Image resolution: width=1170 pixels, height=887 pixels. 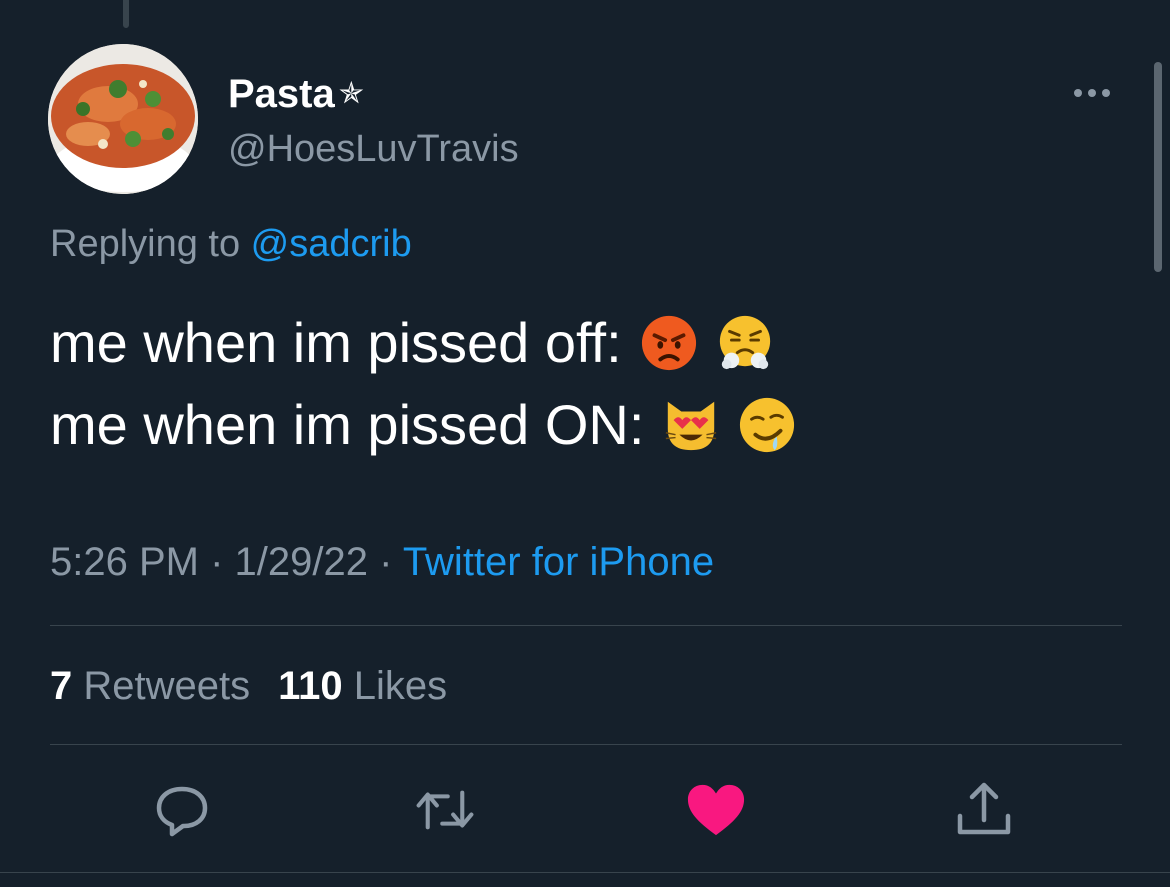 What do you see at coordinates (331, 244) in the screenshot?
I see `reply-mention-link: @sadcrib` at bounding box center [331, 244].